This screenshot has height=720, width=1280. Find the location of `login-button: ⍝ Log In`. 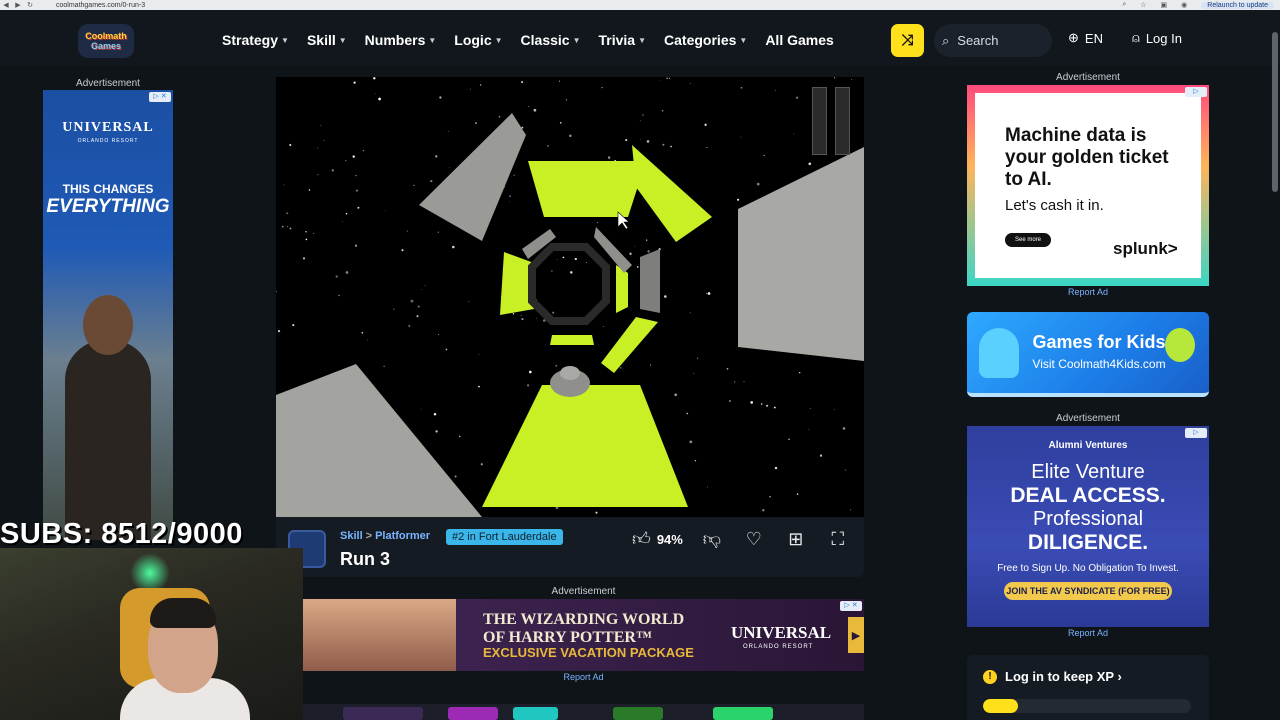

login-button: ⍝ Log In is located at coordinates (1157, 38).